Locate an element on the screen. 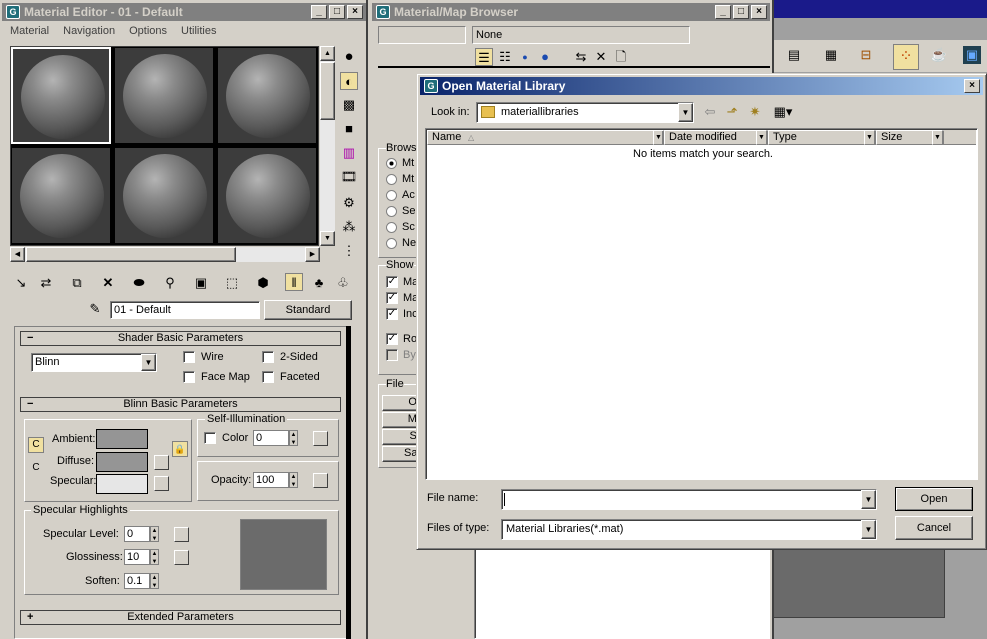 The image size is (987, 639). menu-navigation: Navigation is located at coordinates (89, 31).